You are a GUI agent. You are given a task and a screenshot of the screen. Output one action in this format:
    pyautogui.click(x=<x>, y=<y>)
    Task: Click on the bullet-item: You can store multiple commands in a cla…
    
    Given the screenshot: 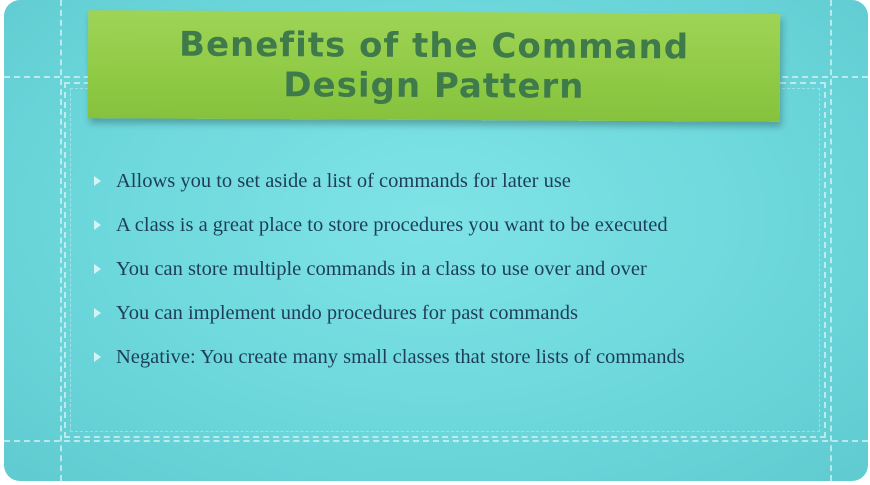 What is the action you would take?
    pyautogui.click(x=442, y=269)
    